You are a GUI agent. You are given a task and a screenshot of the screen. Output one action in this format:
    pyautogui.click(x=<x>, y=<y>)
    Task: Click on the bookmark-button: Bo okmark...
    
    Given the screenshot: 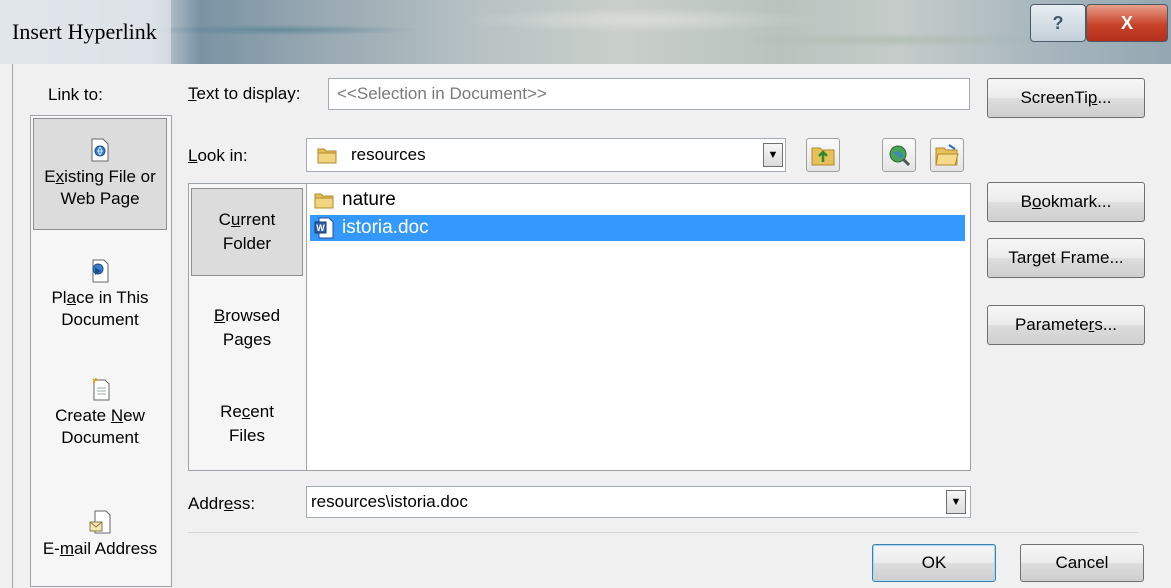 What is the action you would take?
    pyautogui.click(x=1066, y=202)
    